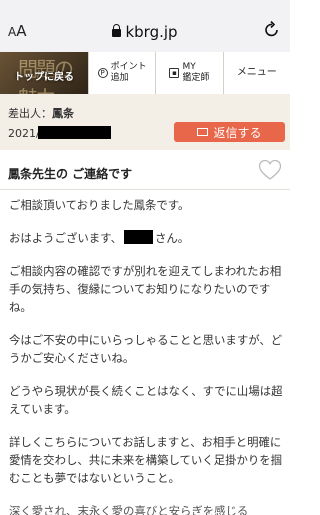 This screenshot has width=320, height=515. I want to click on sender-label: 差出人：, so click(30, 113).